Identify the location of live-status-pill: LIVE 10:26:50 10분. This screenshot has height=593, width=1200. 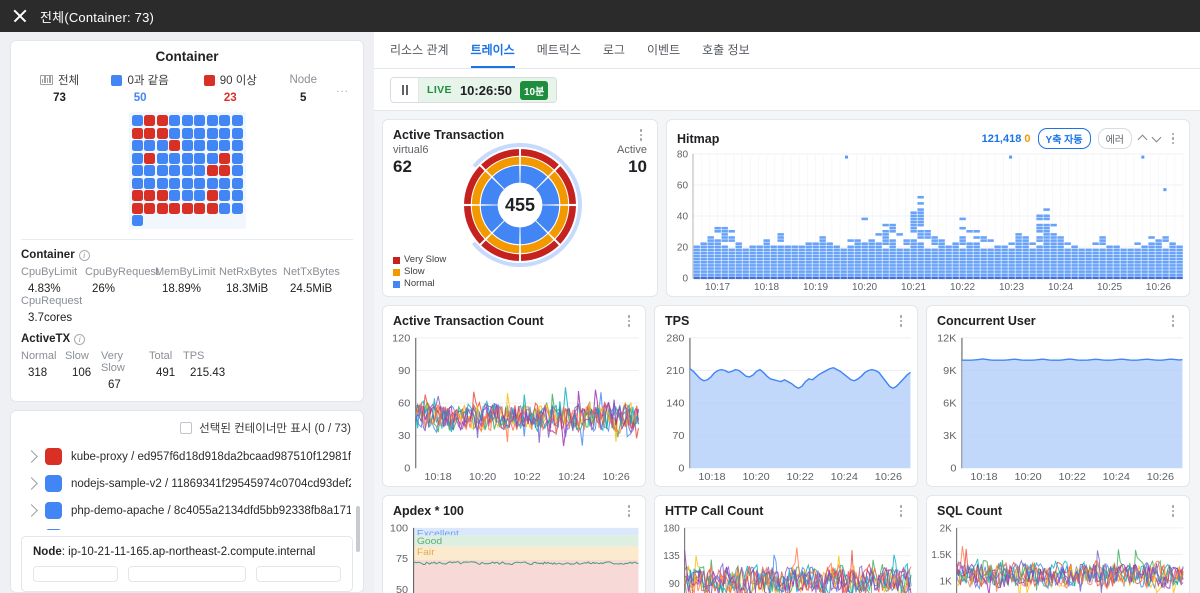
(474, 90).